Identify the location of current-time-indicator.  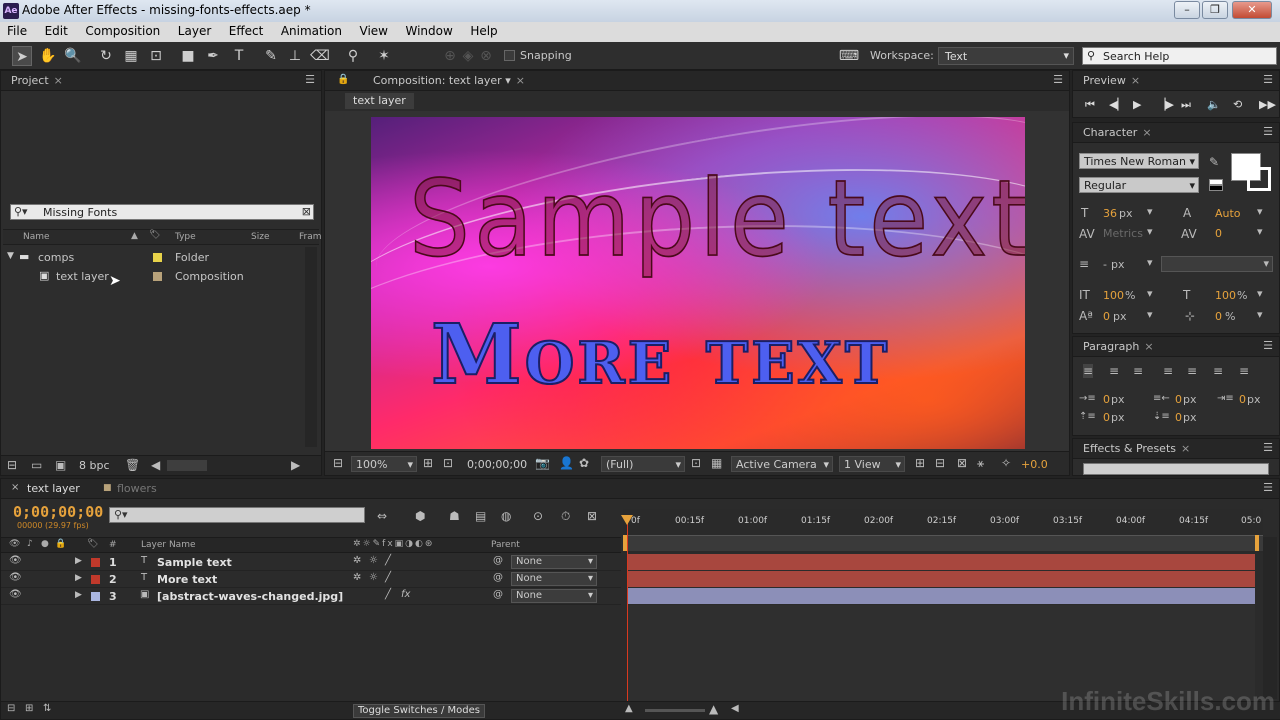
(627, 610).